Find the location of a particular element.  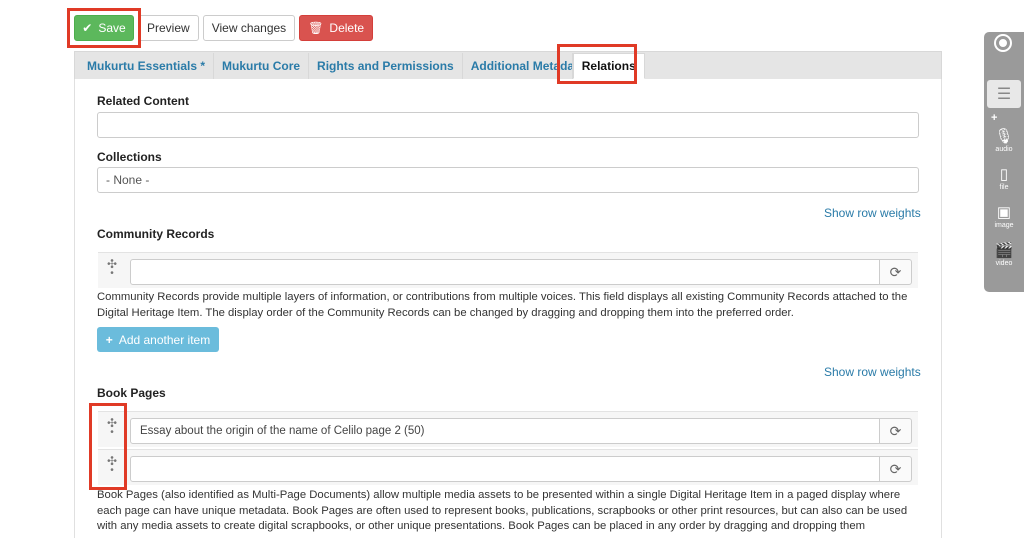

form-toolbar: ✔ Save Preview View changes 🗑 Delete is located at coordinates (224, 28).